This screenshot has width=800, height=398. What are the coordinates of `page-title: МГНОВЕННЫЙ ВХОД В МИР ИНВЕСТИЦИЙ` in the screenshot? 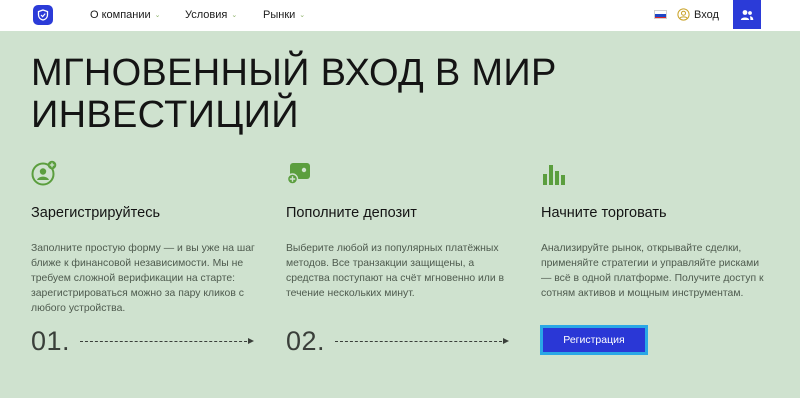 It's located at (311, 94).